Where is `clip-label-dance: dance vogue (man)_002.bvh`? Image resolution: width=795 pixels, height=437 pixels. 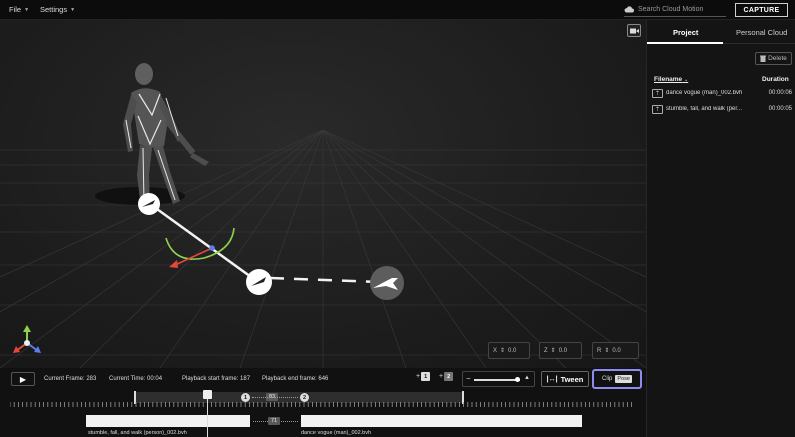
clip-label-dance: dance vogue (man)_002.bvh is located at coordinates (336, 433).